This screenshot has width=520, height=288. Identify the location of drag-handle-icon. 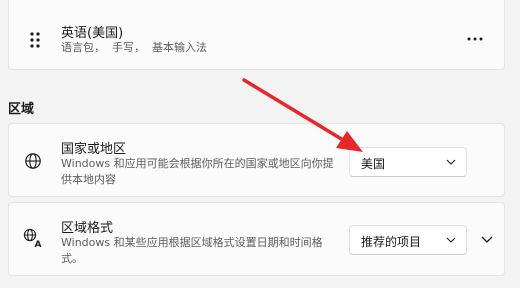
(35, 40).